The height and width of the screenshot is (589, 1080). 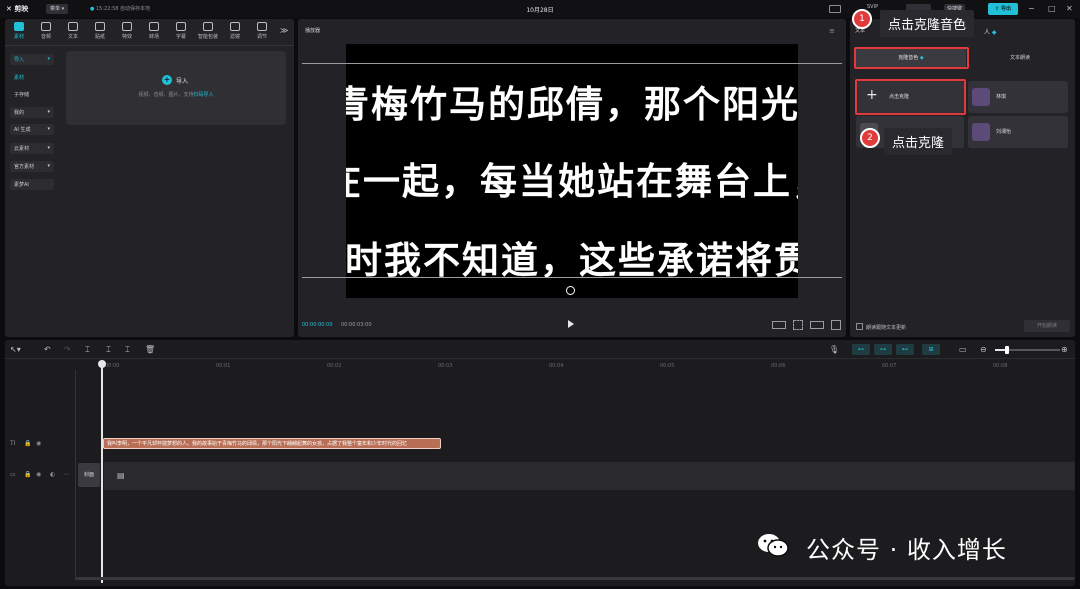 I want to click on voice-card-1: 林琪, so click(x=1018, y=97).